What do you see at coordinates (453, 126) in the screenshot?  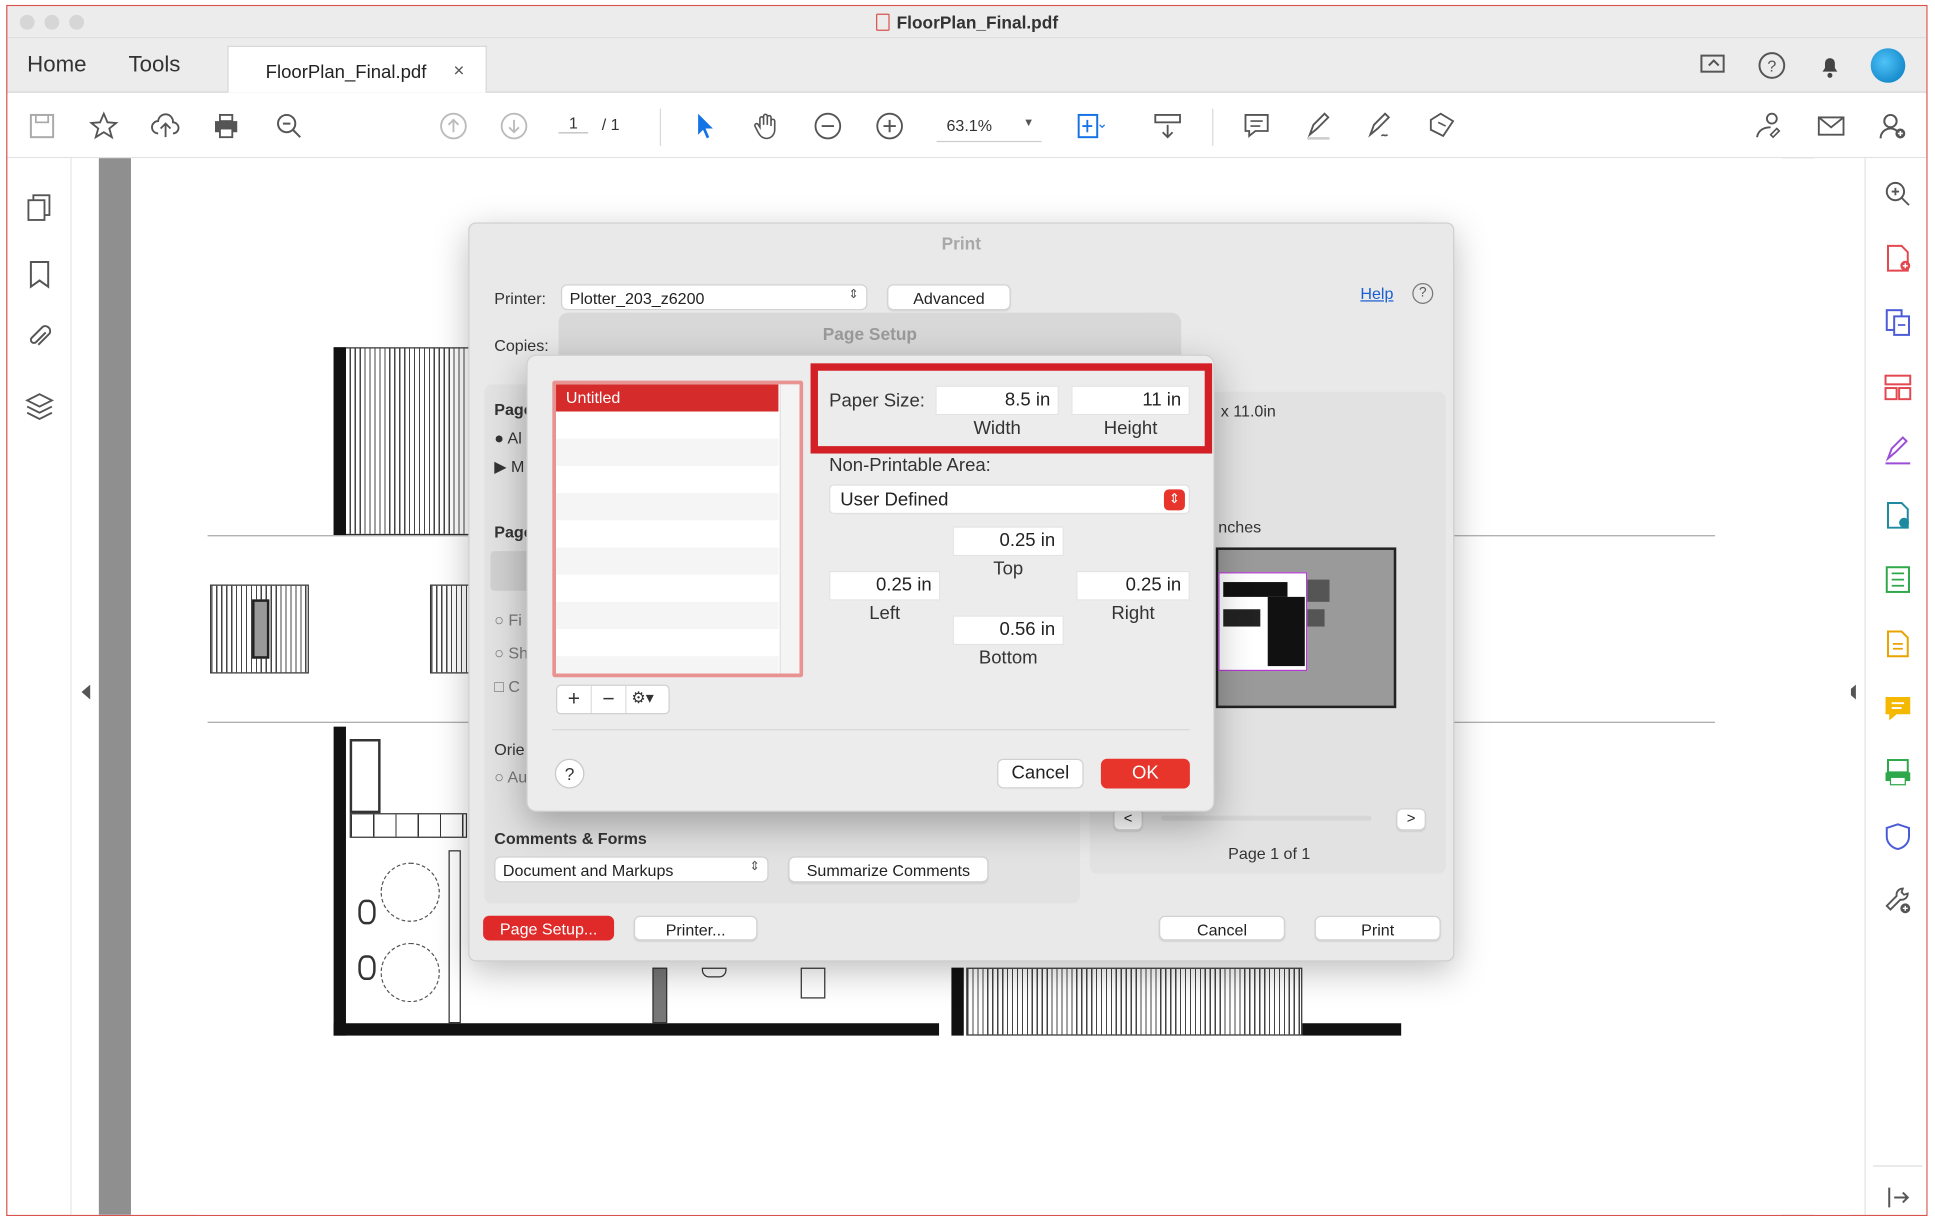 I see `previous-page-icon` at bounding box center [453, 126].